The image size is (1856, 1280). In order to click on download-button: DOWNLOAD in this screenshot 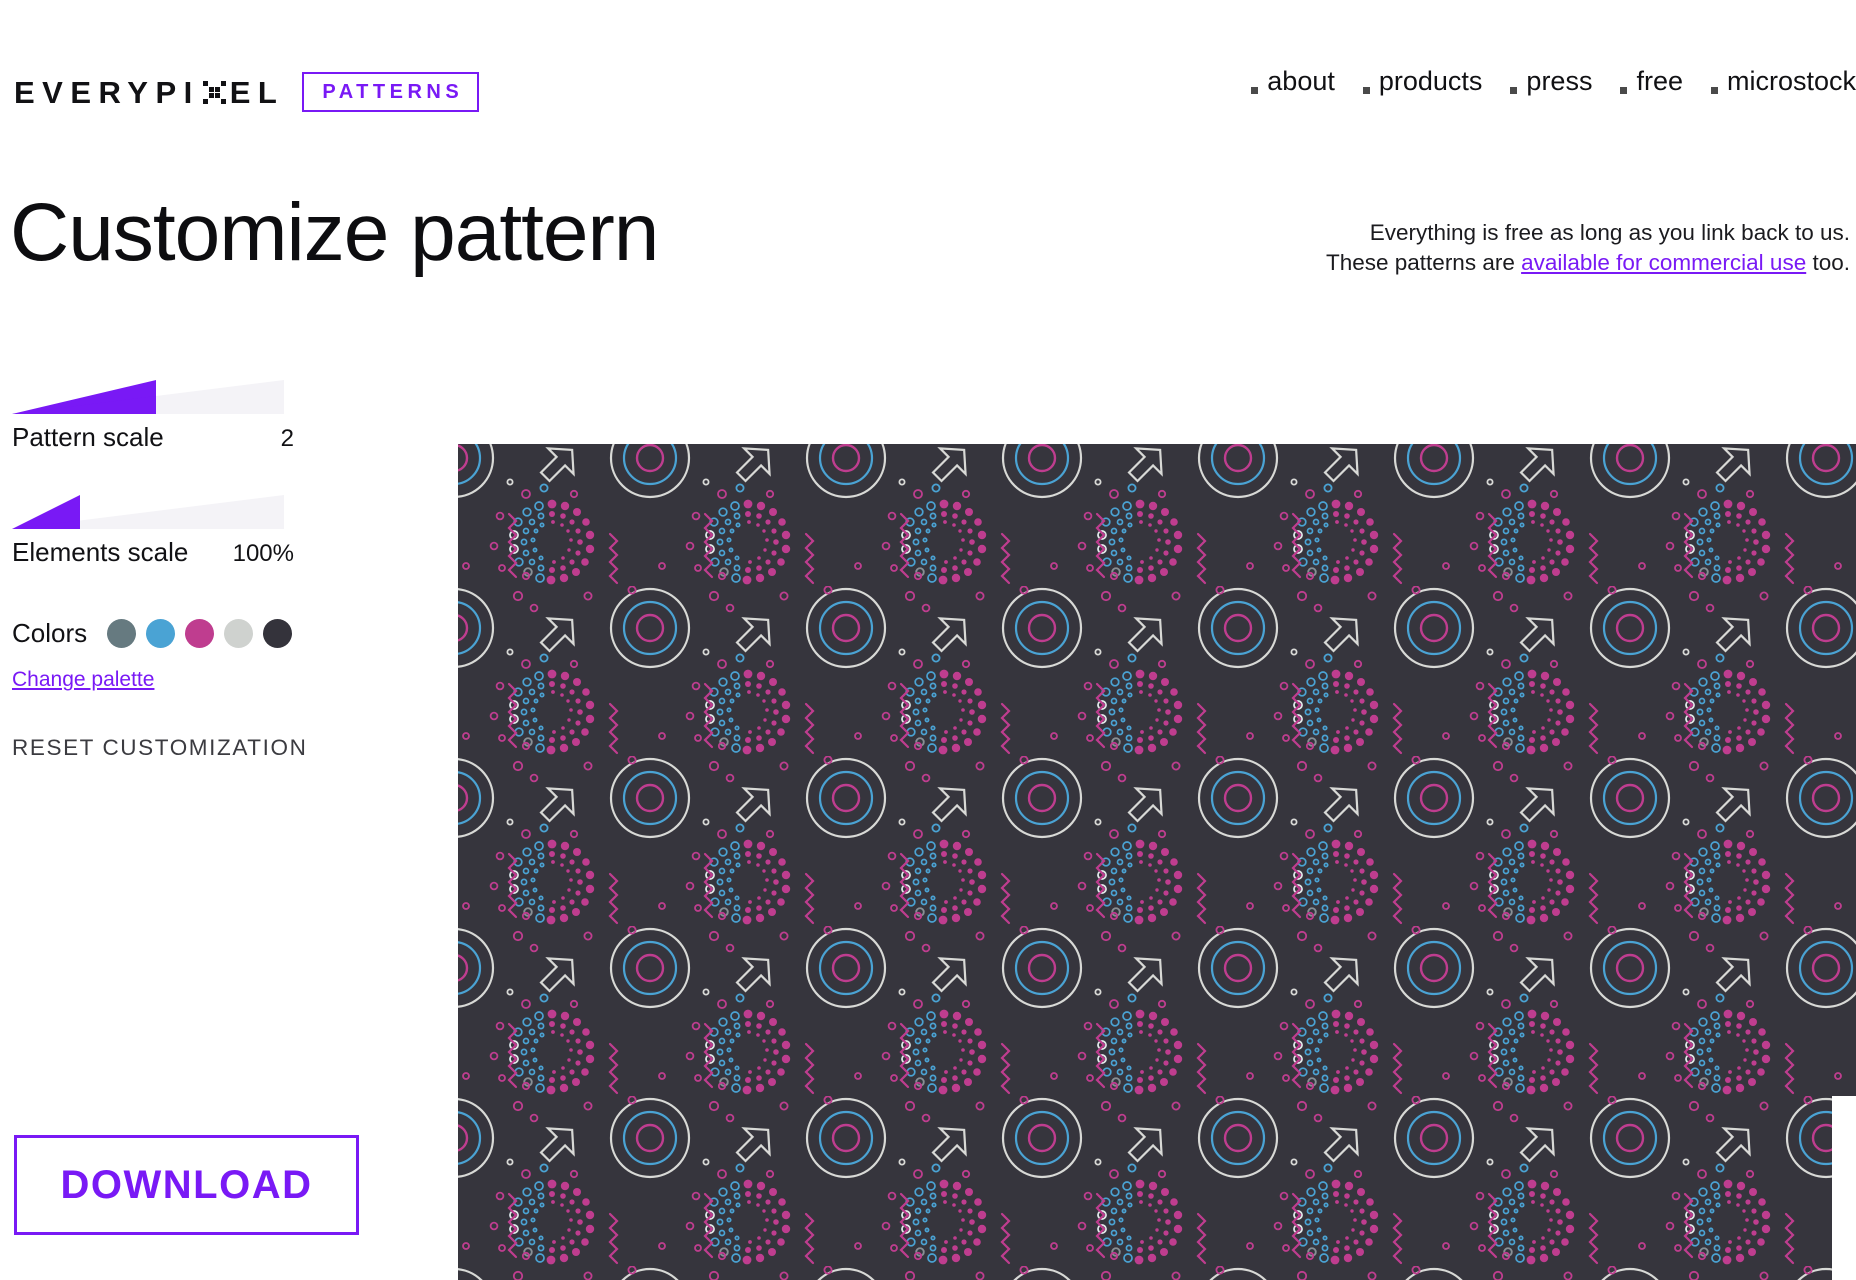, I will do `click(186, 1185)`.